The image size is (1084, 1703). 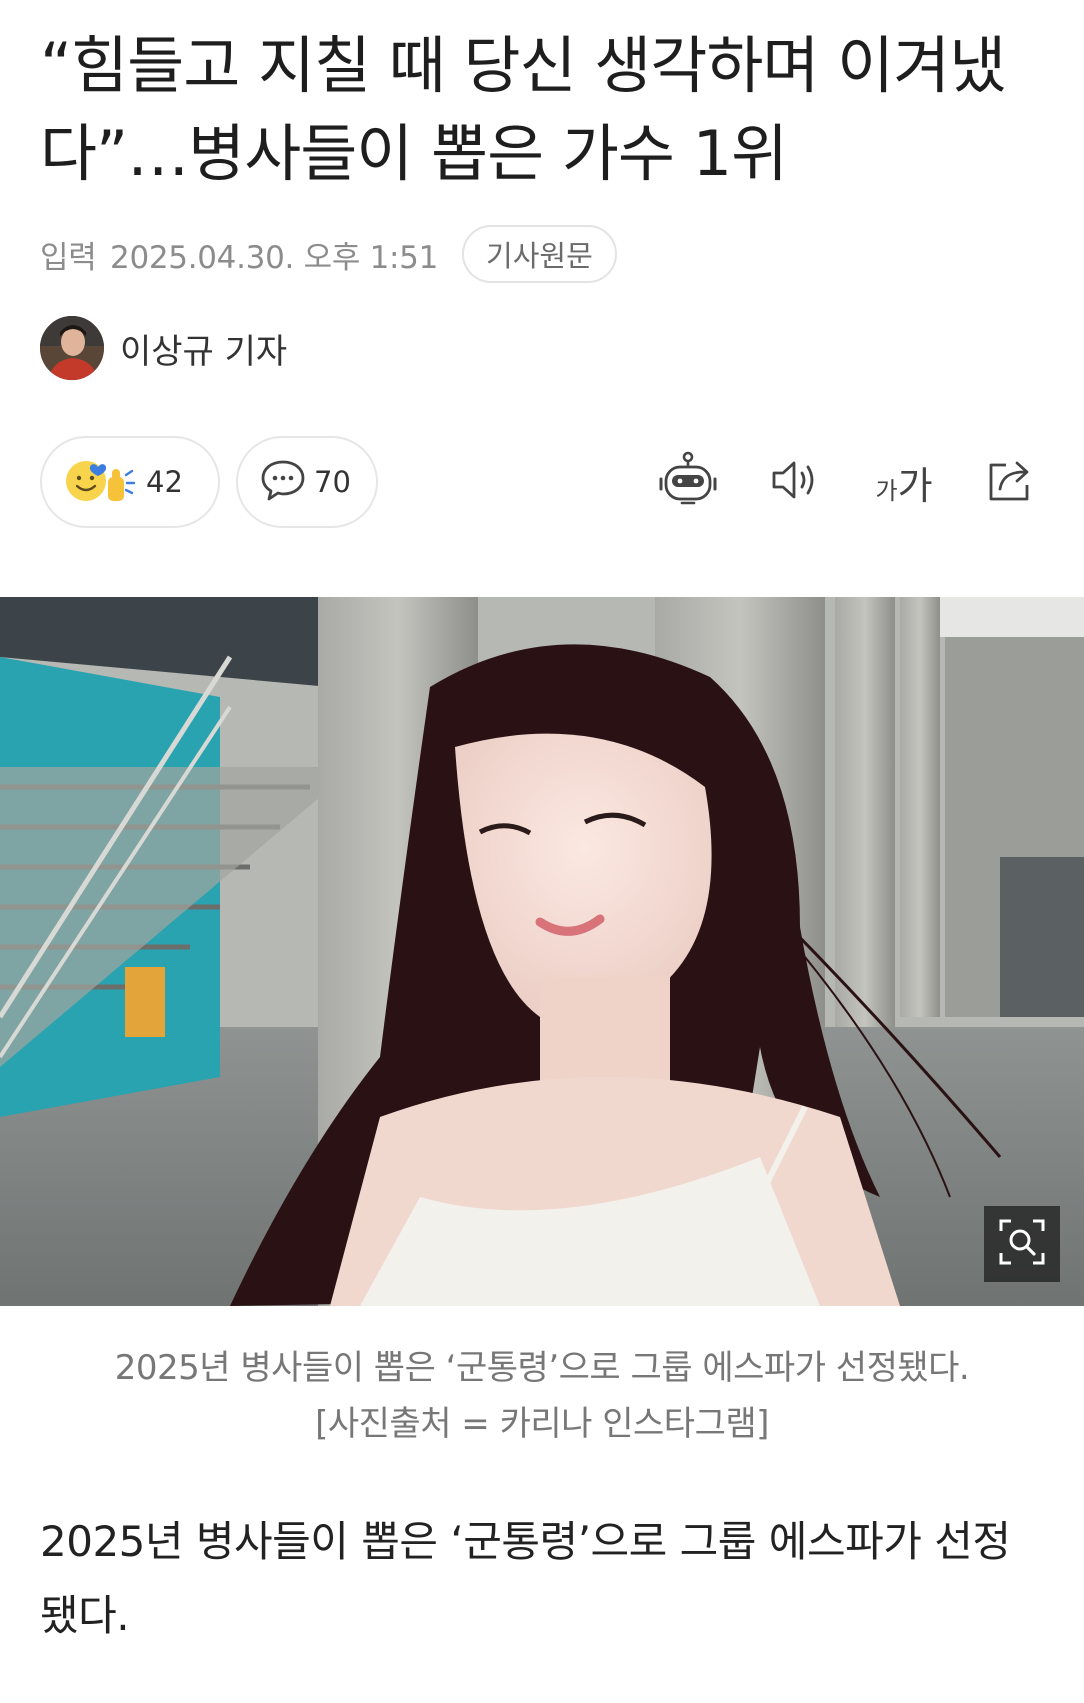 What do you see at coordinates (307, 482) in the screenshot?
I see `comment-button: 70` at bounding box center [307, 482].